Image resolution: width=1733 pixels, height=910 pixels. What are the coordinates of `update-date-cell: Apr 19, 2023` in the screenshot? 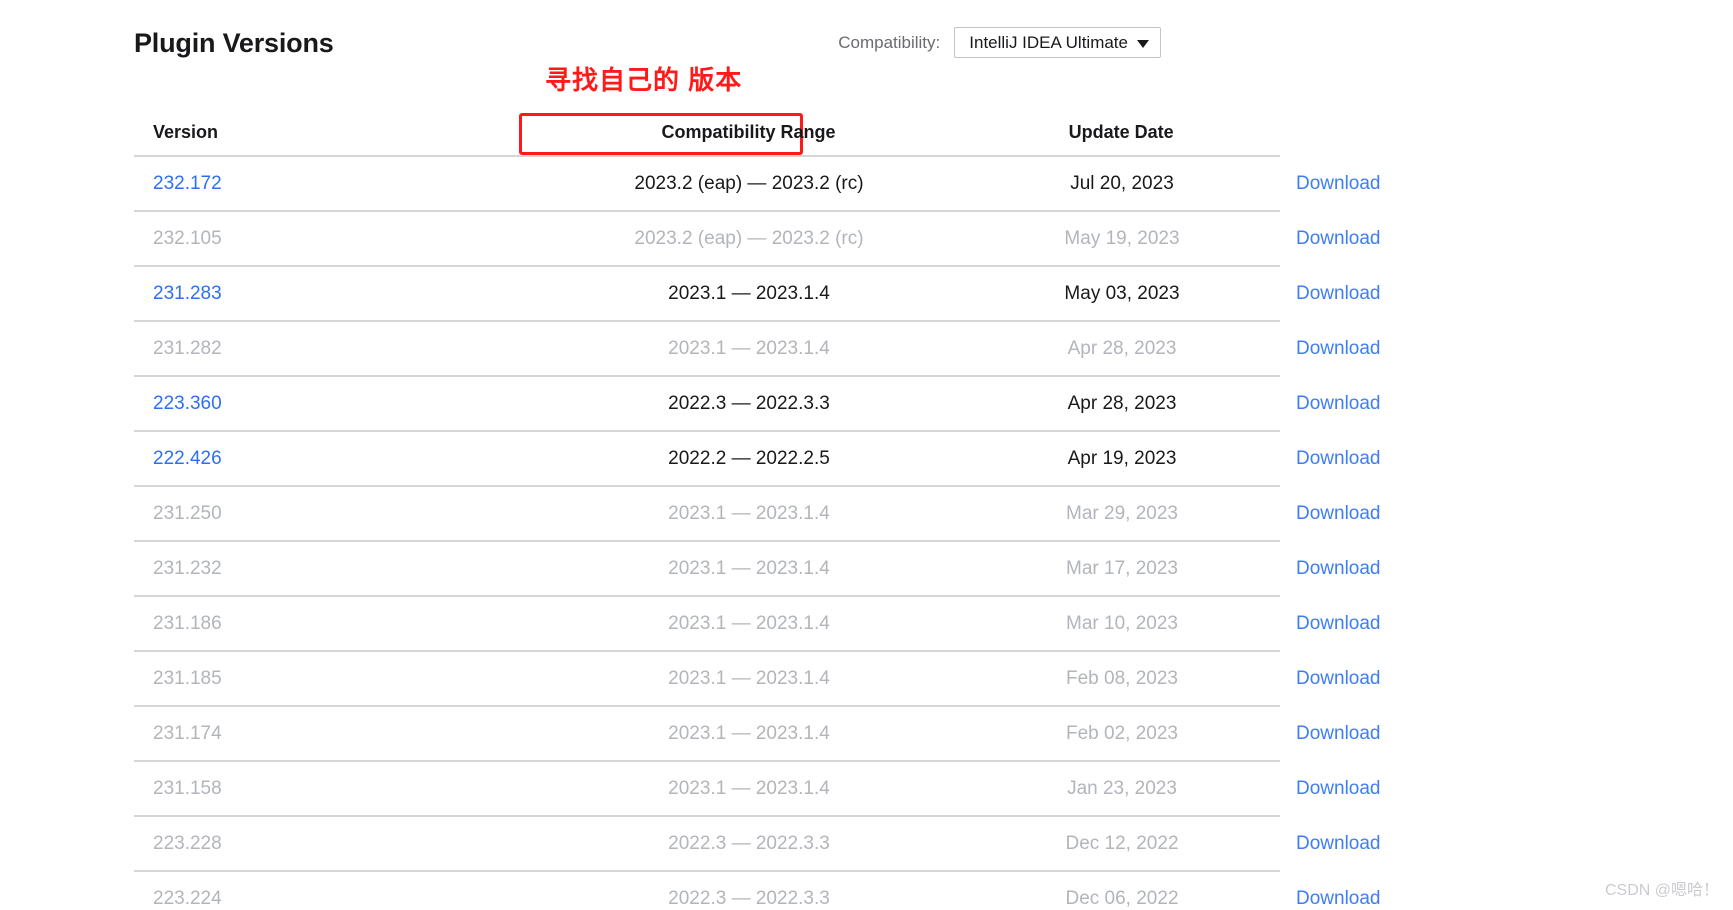 It's located at (1122, 459).